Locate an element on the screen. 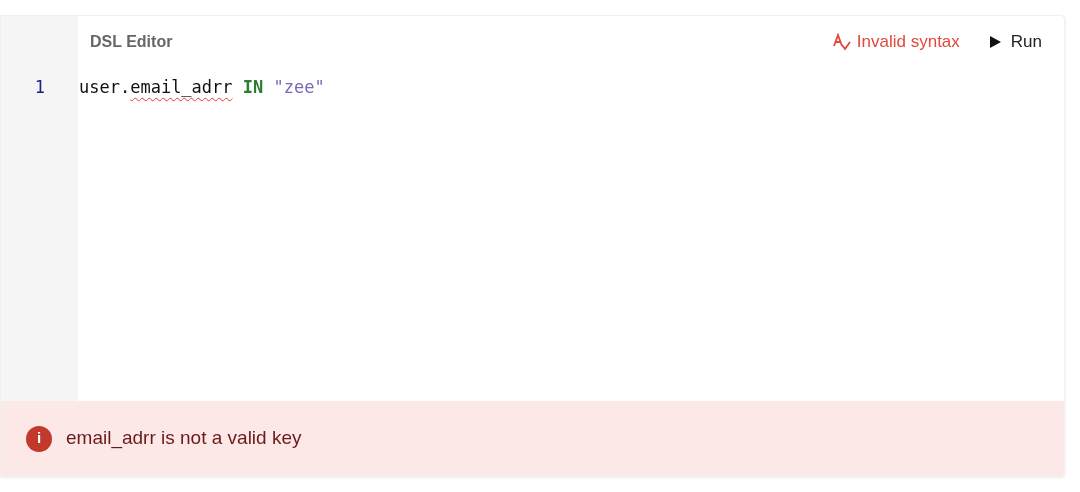 The width and height of the screenshot is (1080, 492). run-button: Run is located at coordinates (1015, 42).